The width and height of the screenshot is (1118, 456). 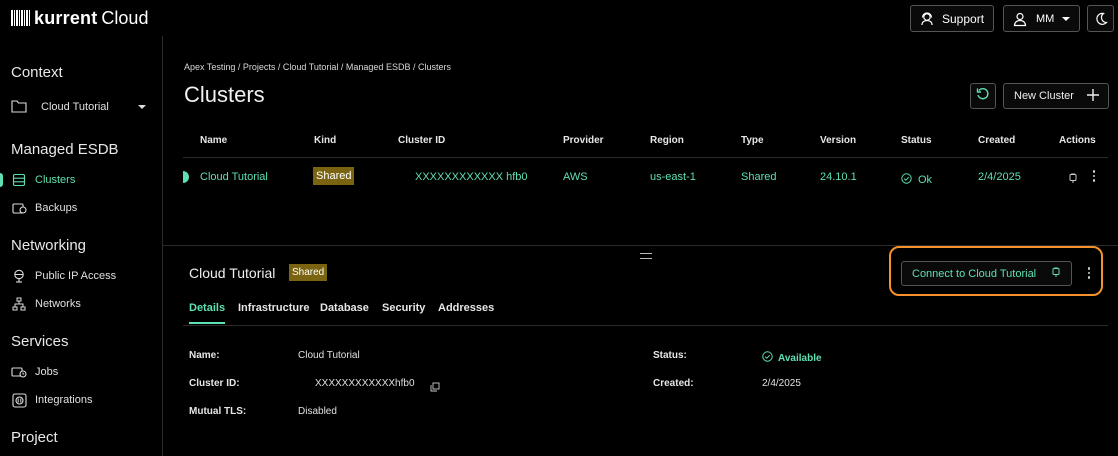 I want to click on user-icon, so click(x=1020, y=19).